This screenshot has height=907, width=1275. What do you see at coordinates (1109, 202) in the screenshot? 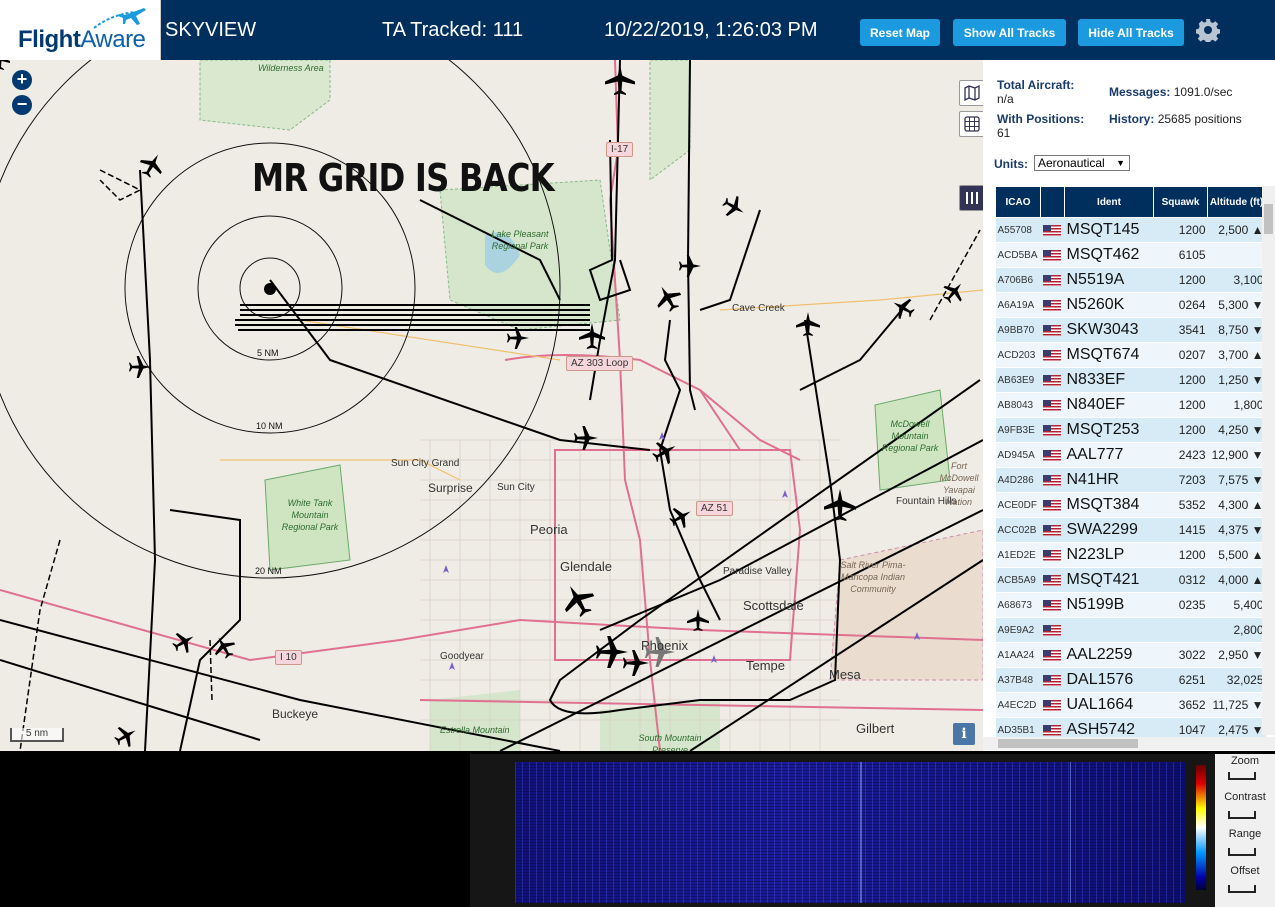
I see `col-ident: Ident` at bounding box center [1109, 202].